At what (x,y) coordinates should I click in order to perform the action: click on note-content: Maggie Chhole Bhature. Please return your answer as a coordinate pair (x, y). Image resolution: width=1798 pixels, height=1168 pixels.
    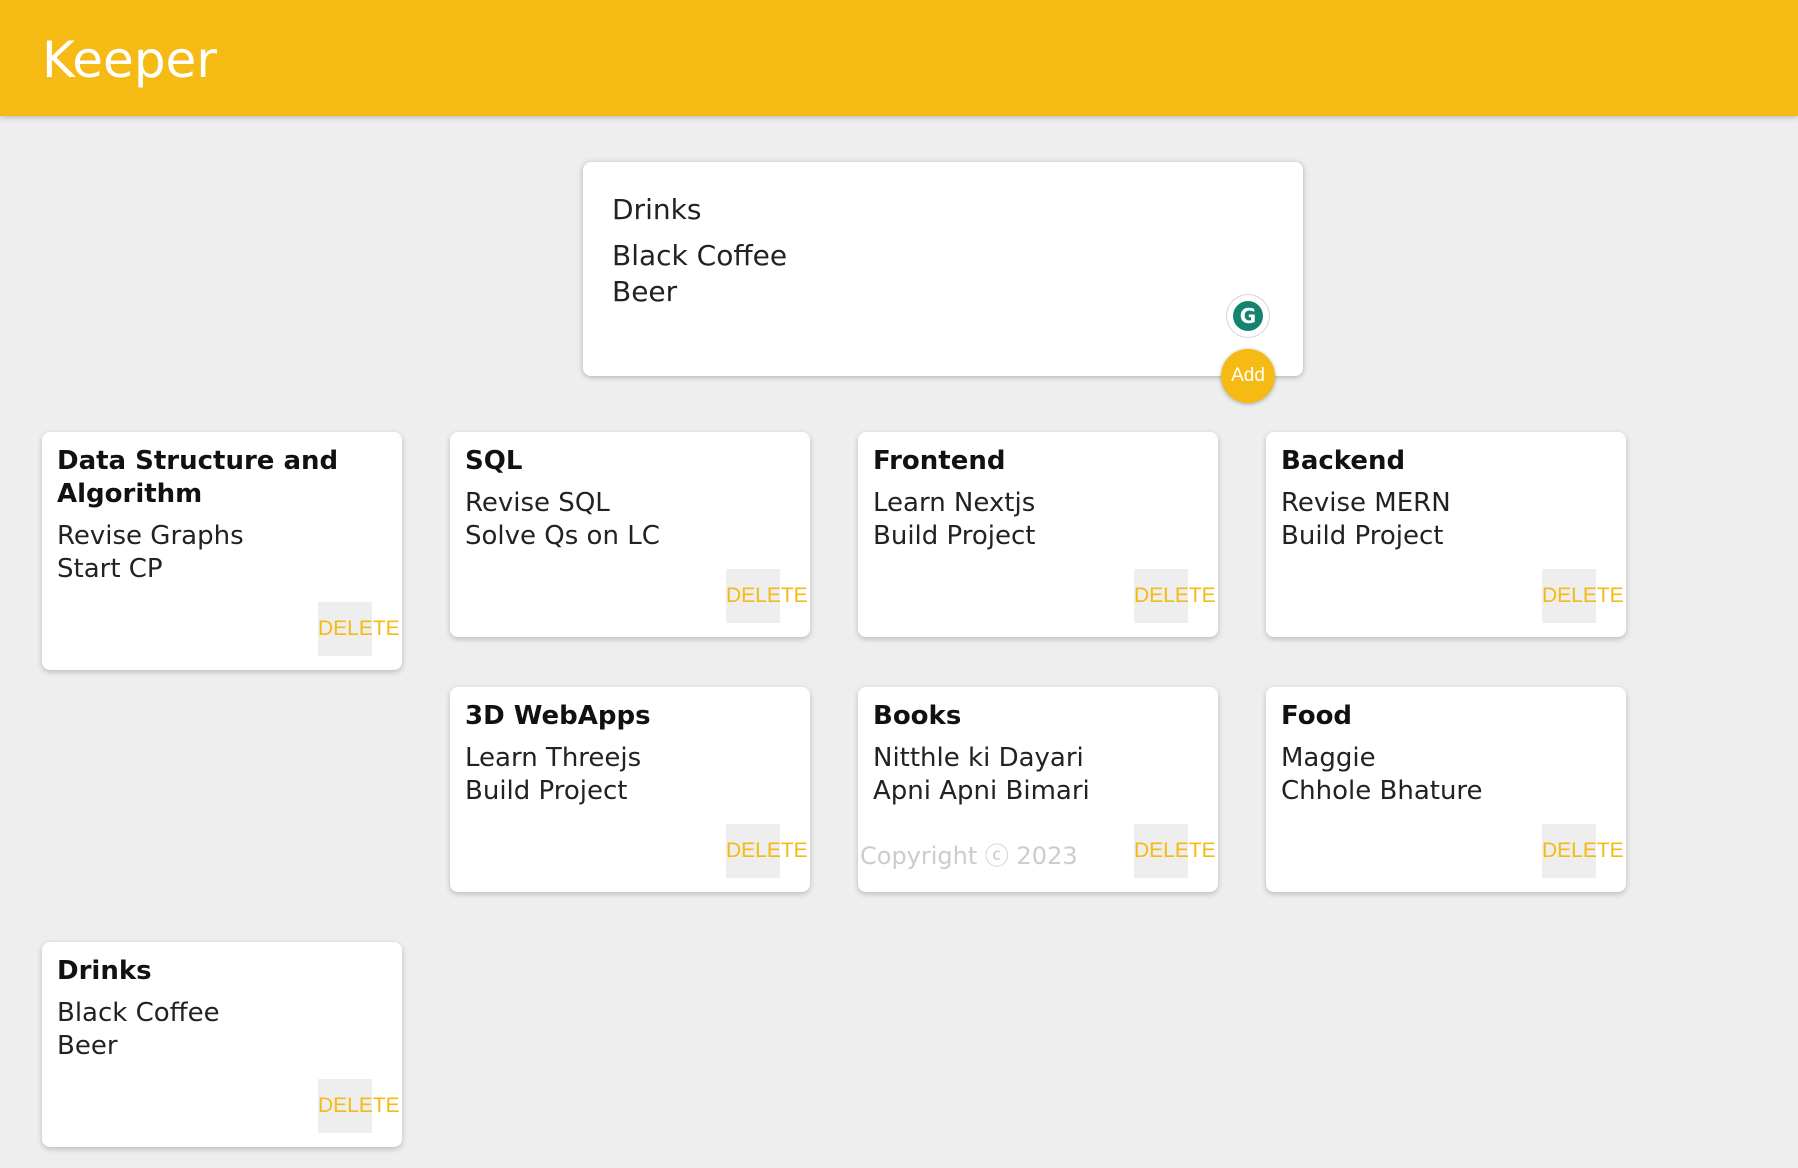
    Looking at the image, I should click on (1382, 774).